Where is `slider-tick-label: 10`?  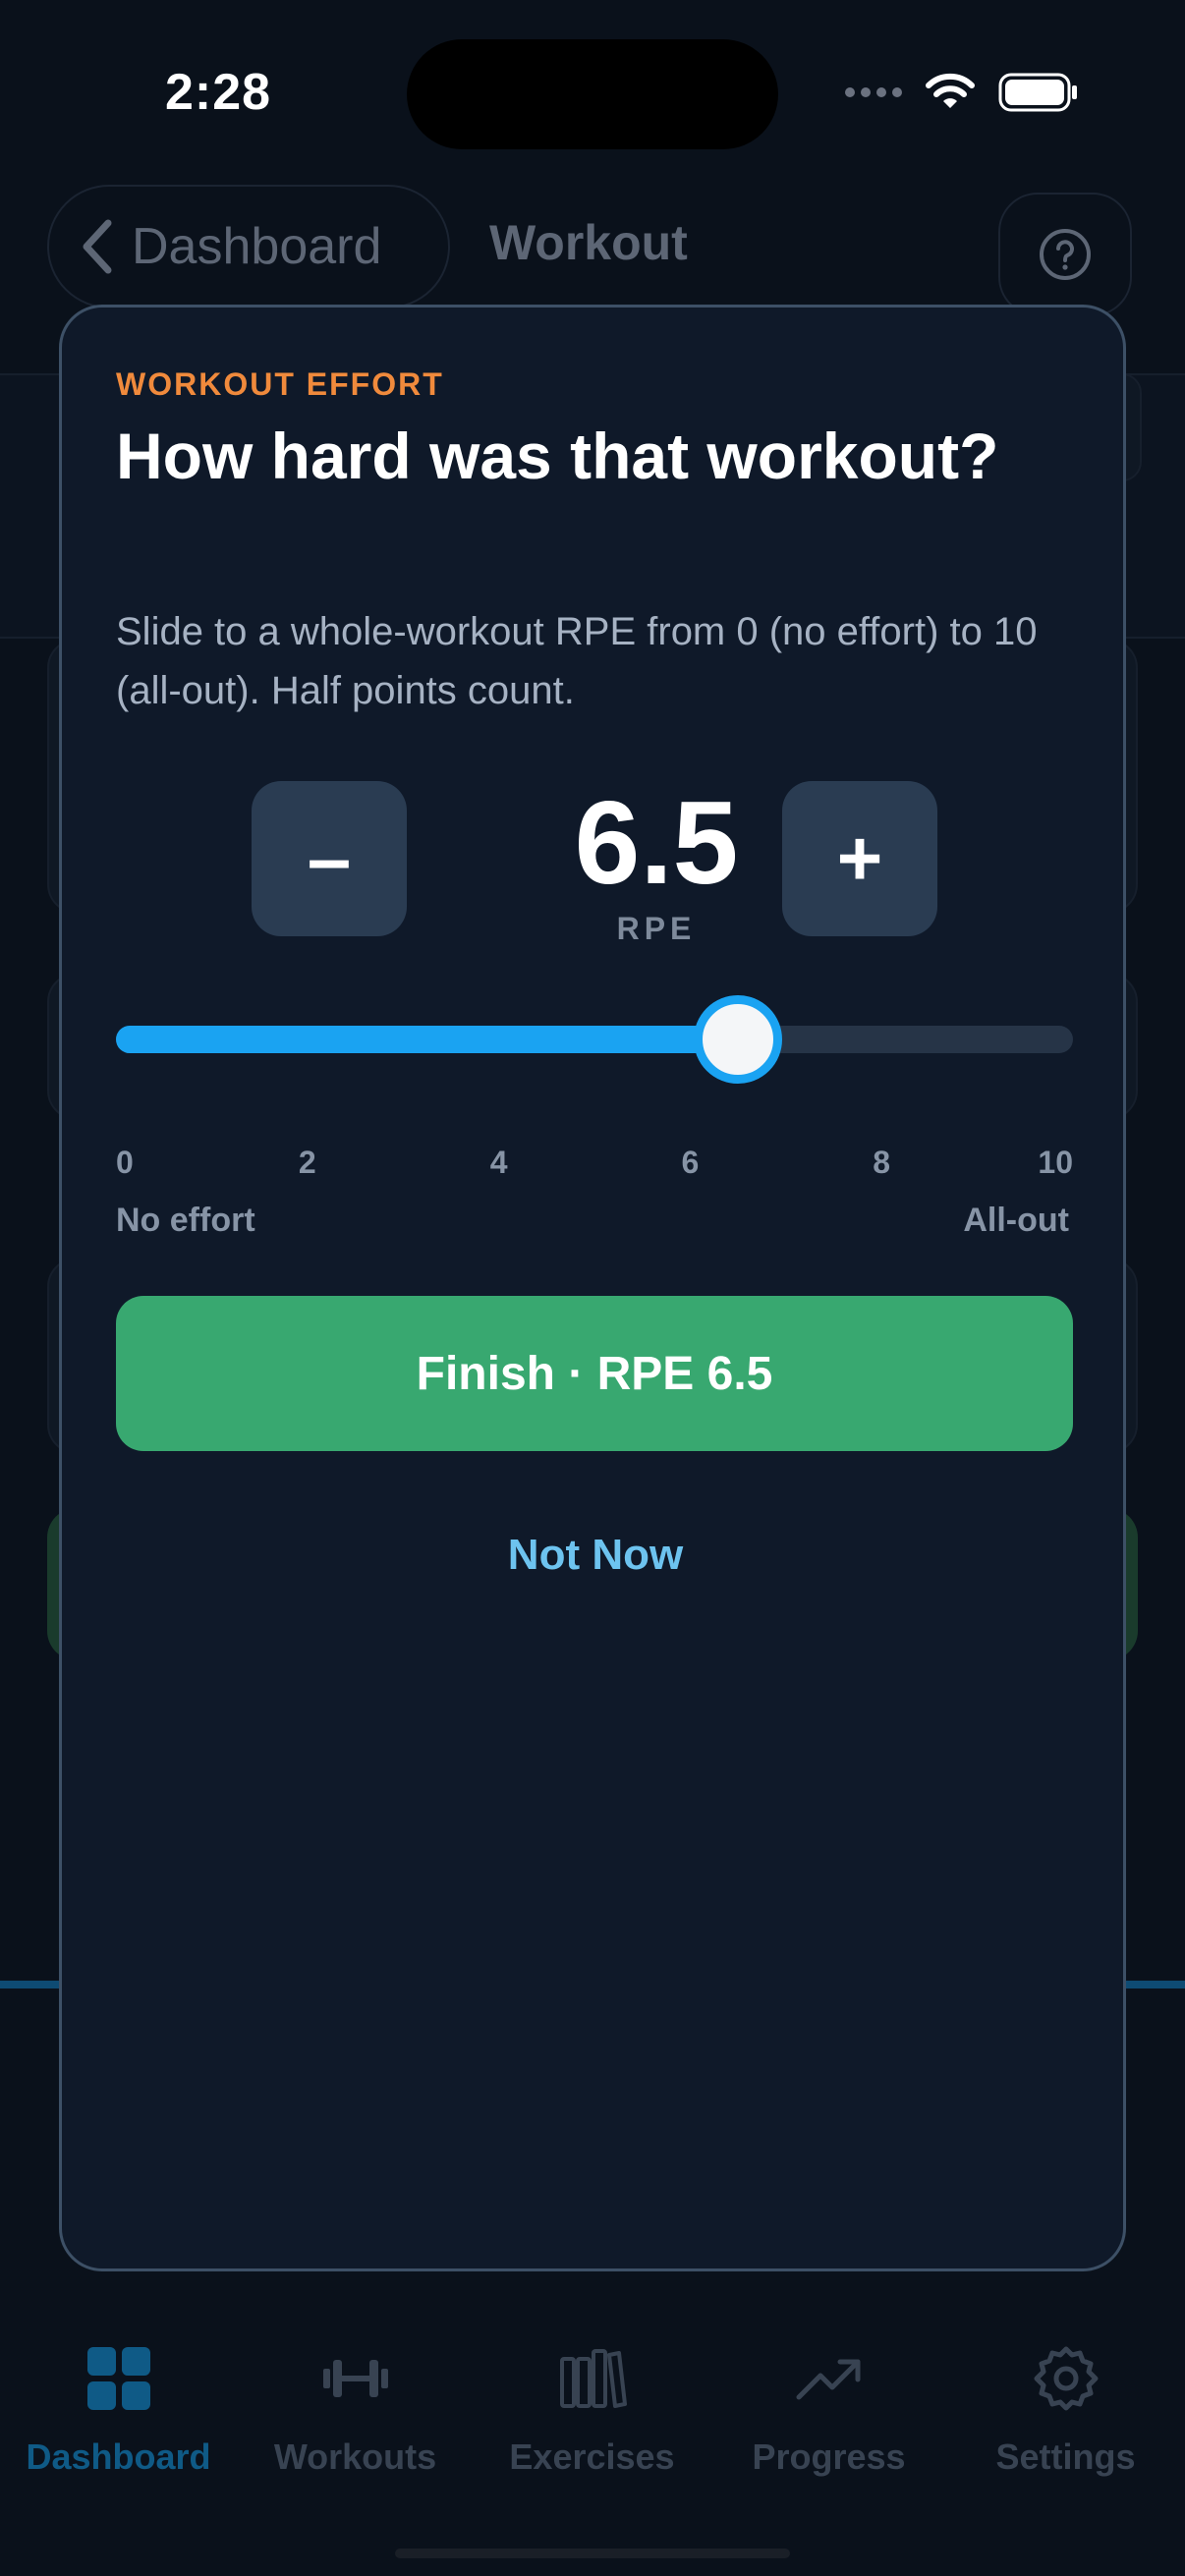
slider-tick-label: 10 is located at coordinates (1056, 1162).